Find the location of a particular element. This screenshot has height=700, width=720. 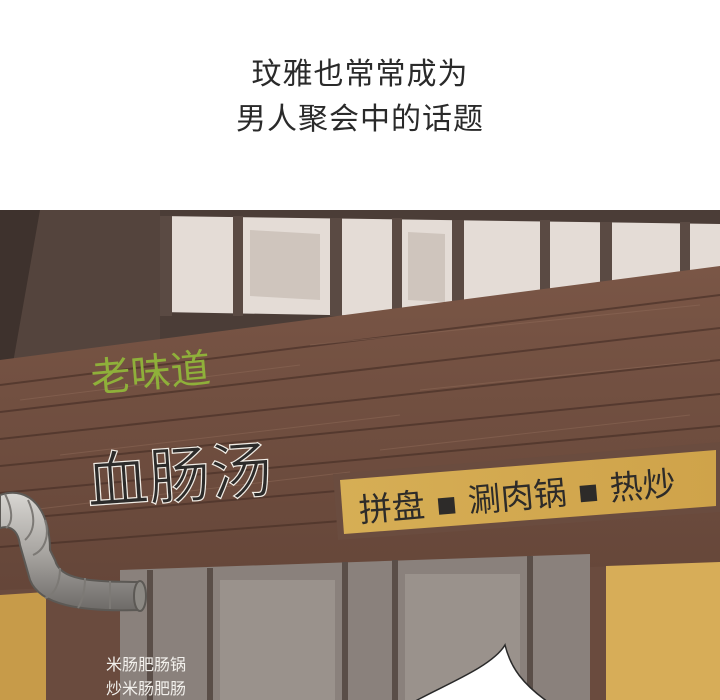

caption-line-2: 男人聚会中的话题 is located at coordinates (360, 119).